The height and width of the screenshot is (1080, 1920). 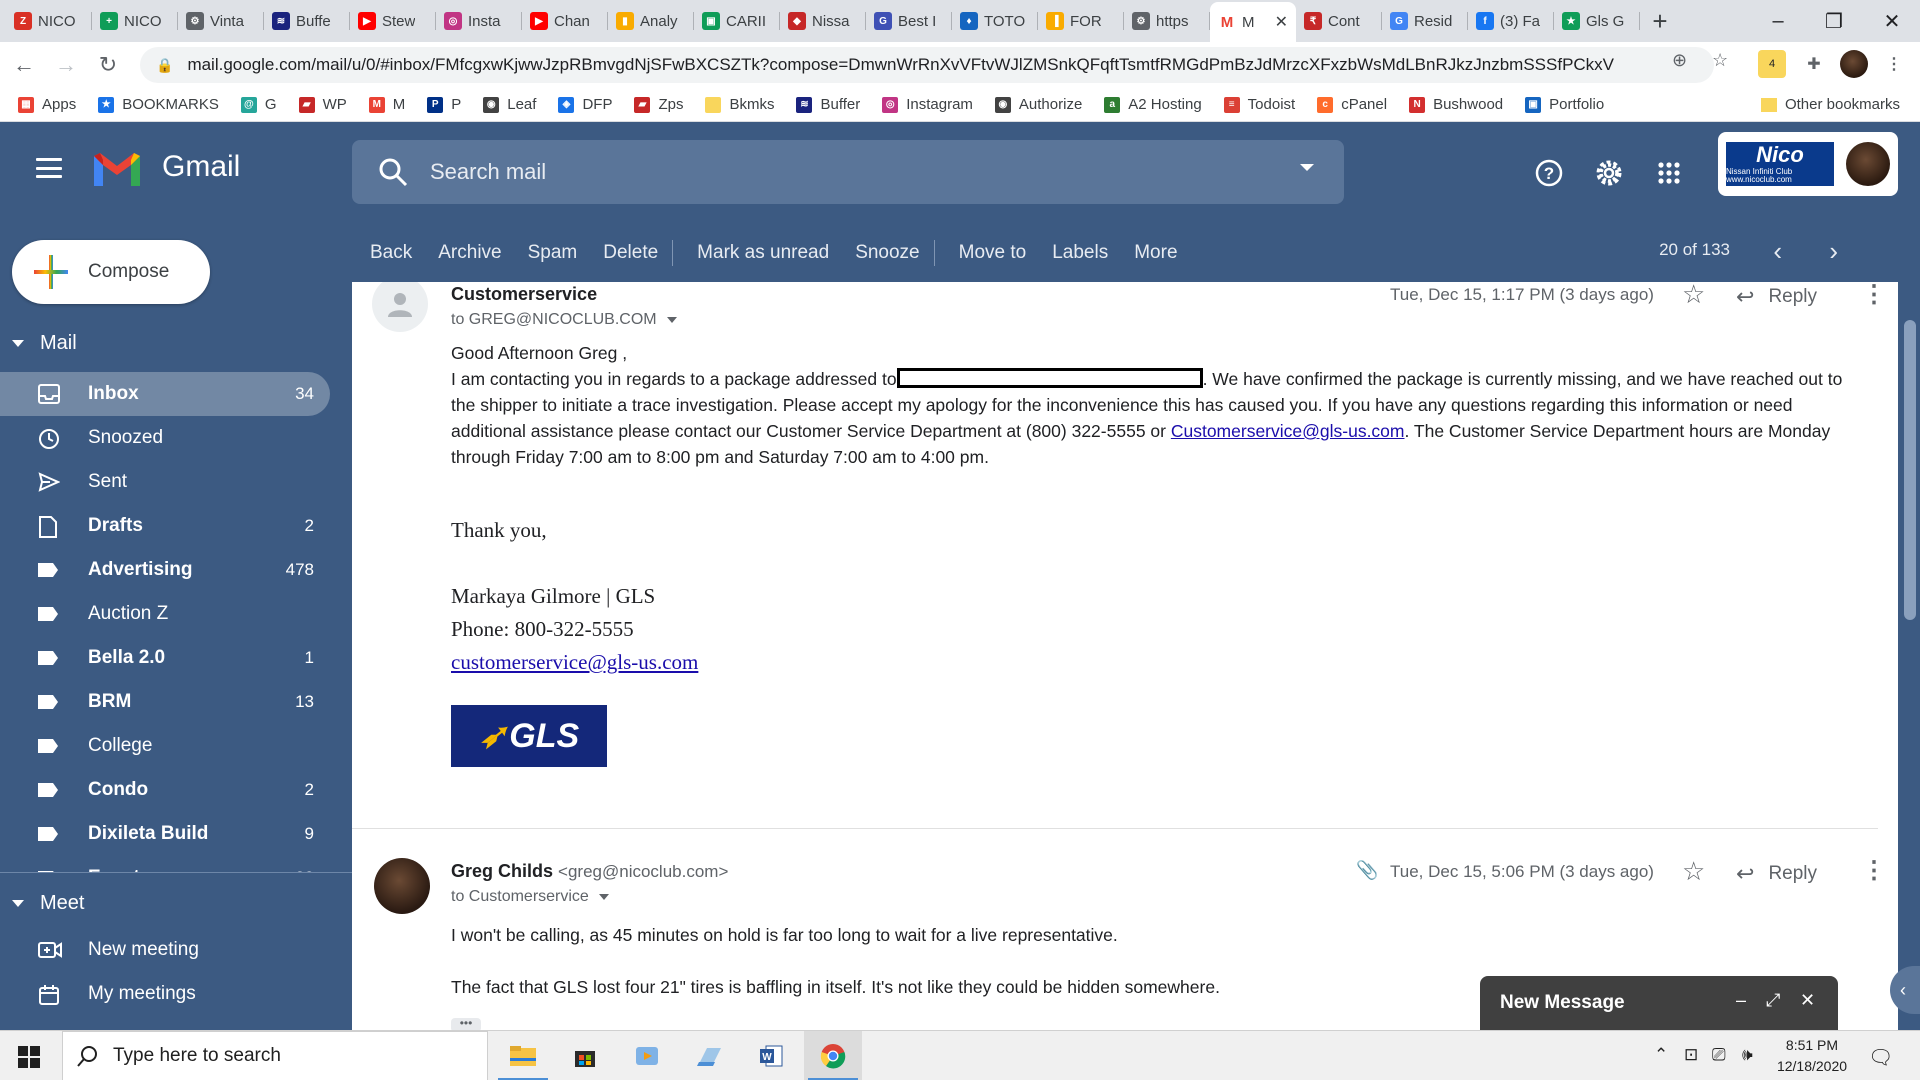 What do you see at coordinates (165, 658) in the screenshot?
I see `sidebar-item-bella-2-0: Bella 2.0 1` at bounding box center [165, 658].